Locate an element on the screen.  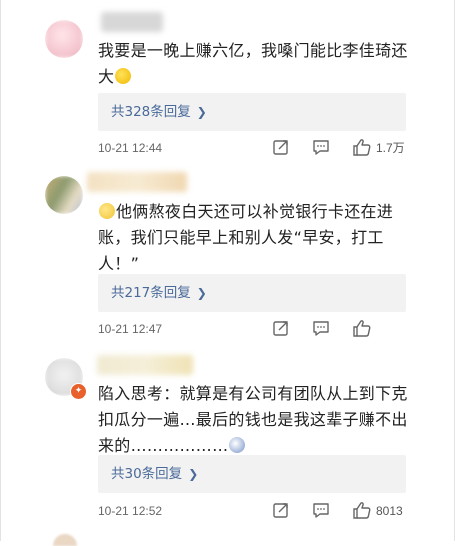
like-button: 8013 is located at coordinates (385, 511).